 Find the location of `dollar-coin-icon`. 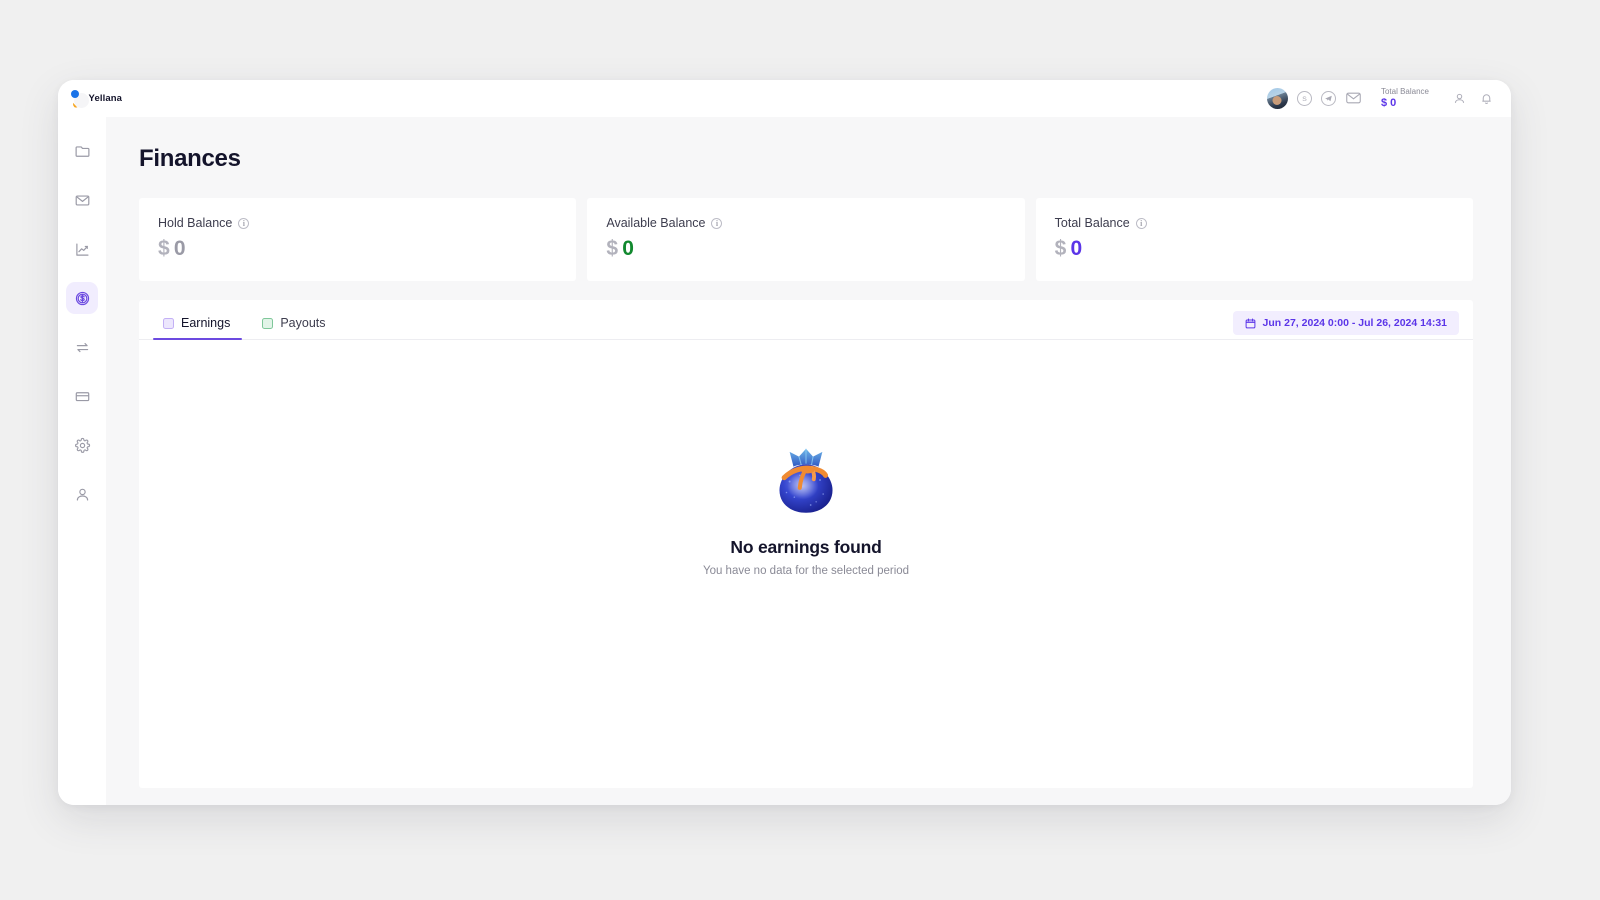

dollar-coin-icon is located at coordinates (82, 298).